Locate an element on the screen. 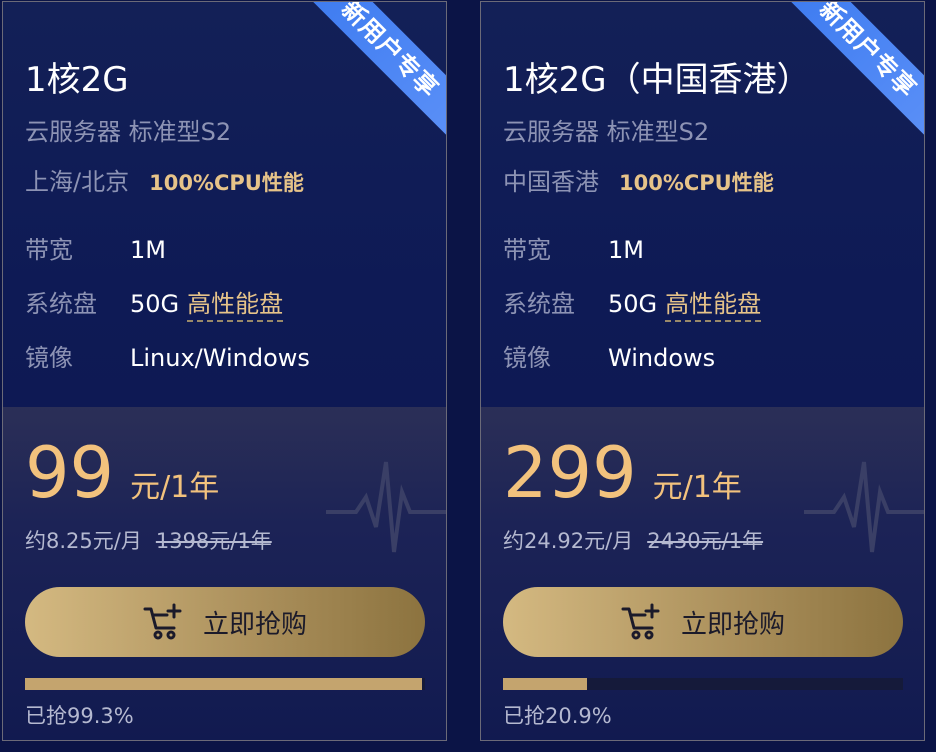 The width and height of the screenshot is (936, 752). spec-image: 镜像 Windows is located at coordinates (609, 355).